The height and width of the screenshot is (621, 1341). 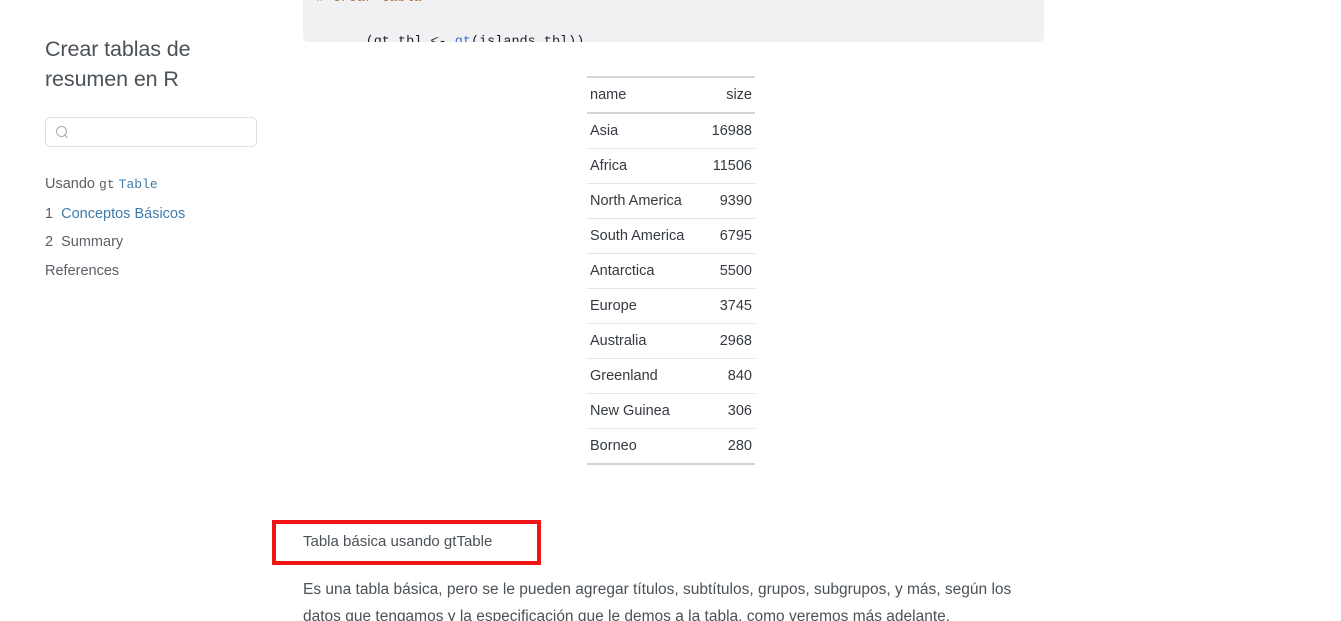 I want to click on cell-name: Antarctica, so click(x=645, y=271).